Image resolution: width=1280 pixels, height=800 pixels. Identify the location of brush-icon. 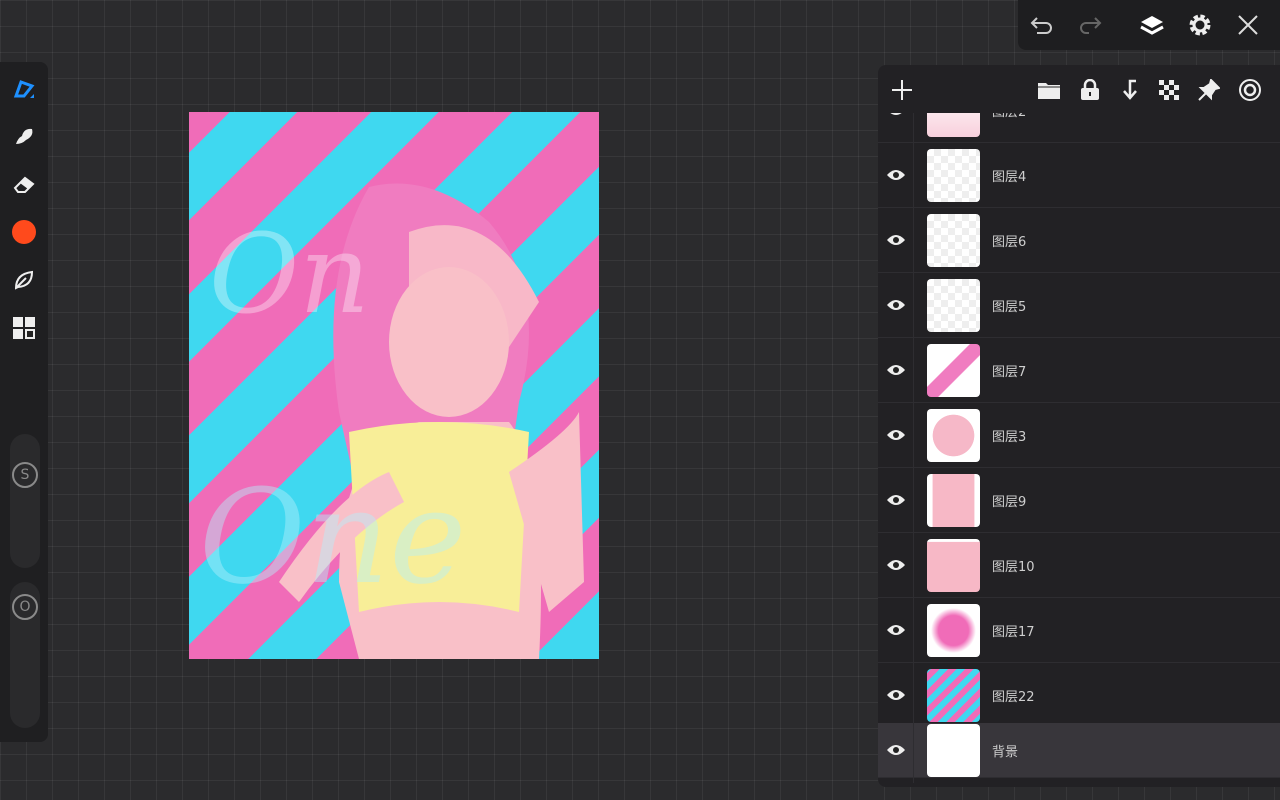
(24, 89).